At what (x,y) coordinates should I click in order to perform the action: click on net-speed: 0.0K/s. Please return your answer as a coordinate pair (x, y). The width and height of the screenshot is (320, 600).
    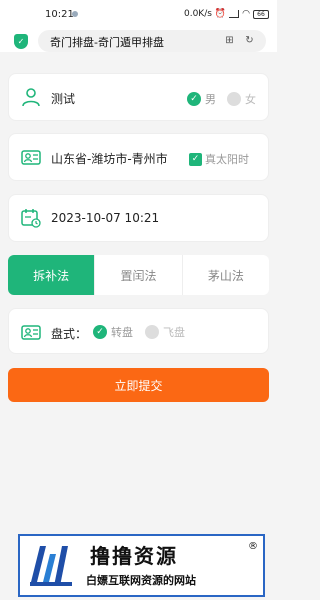
    Looking at the image, I should click on (197, 14).